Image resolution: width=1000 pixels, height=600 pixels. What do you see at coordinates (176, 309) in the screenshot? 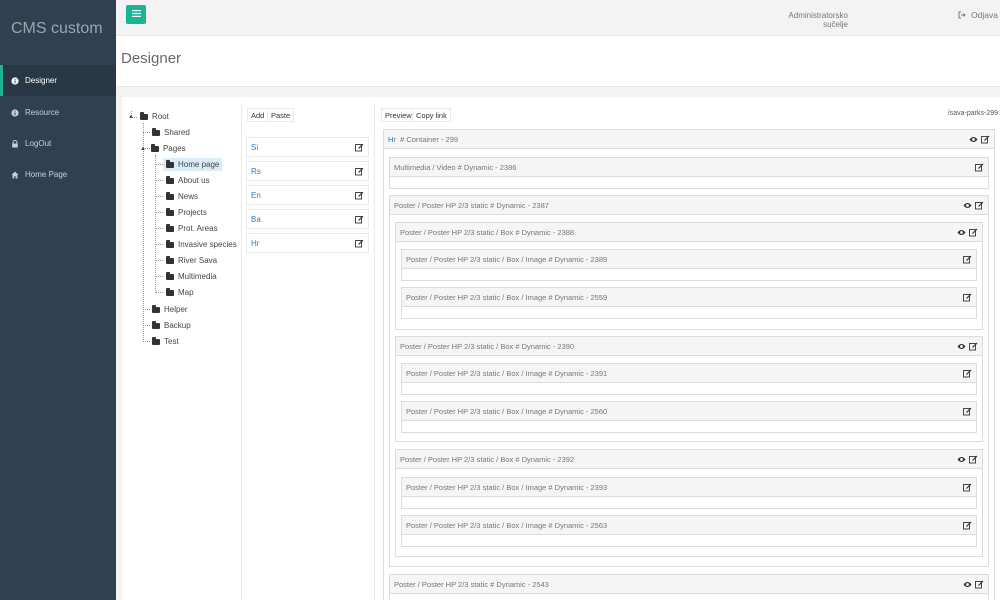
I see `tree-node-label: Helper` at bounding box center [176, 309].